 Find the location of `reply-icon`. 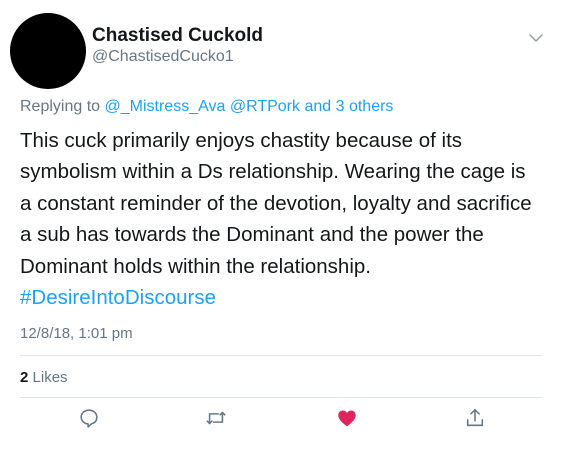

reply-icon is located at coordinates (89, 418).